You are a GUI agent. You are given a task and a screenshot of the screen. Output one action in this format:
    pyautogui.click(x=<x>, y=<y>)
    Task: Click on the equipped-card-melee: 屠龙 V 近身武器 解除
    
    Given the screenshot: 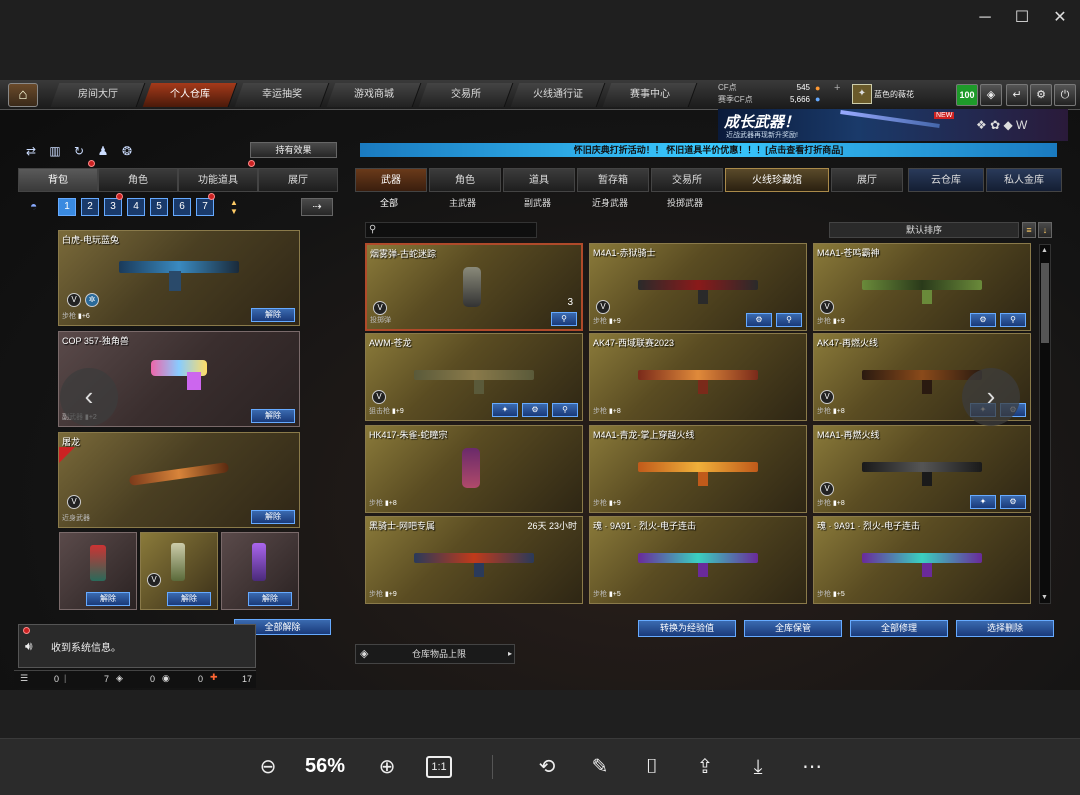 What is the action you would take?
    pyautogui.click(x=179, y=480)
    